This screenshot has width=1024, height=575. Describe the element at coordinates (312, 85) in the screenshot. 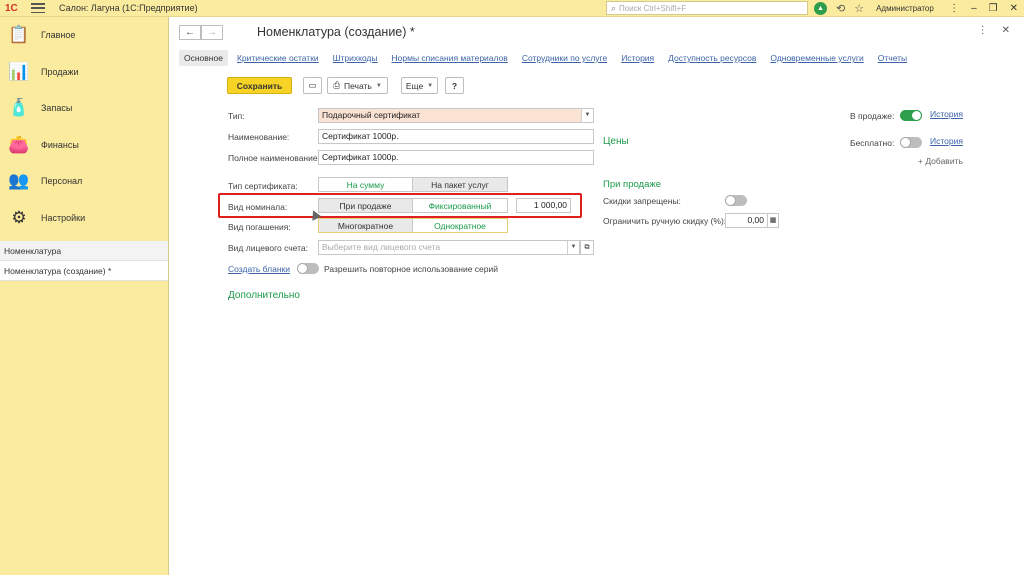

I see `document-icon: ▭` at that location.